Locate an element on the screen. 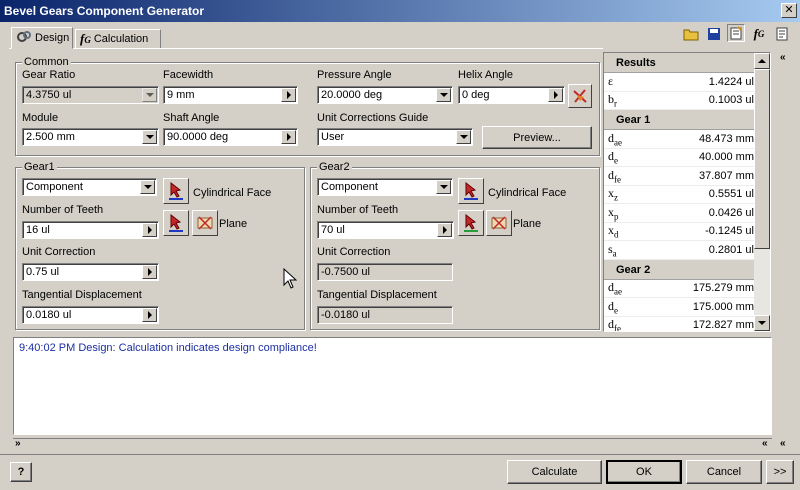 Image resolution: width=800 pixels, height=490 pixels. gear1-face-label: Cylindrical Face is located at coordinates (232, 193).